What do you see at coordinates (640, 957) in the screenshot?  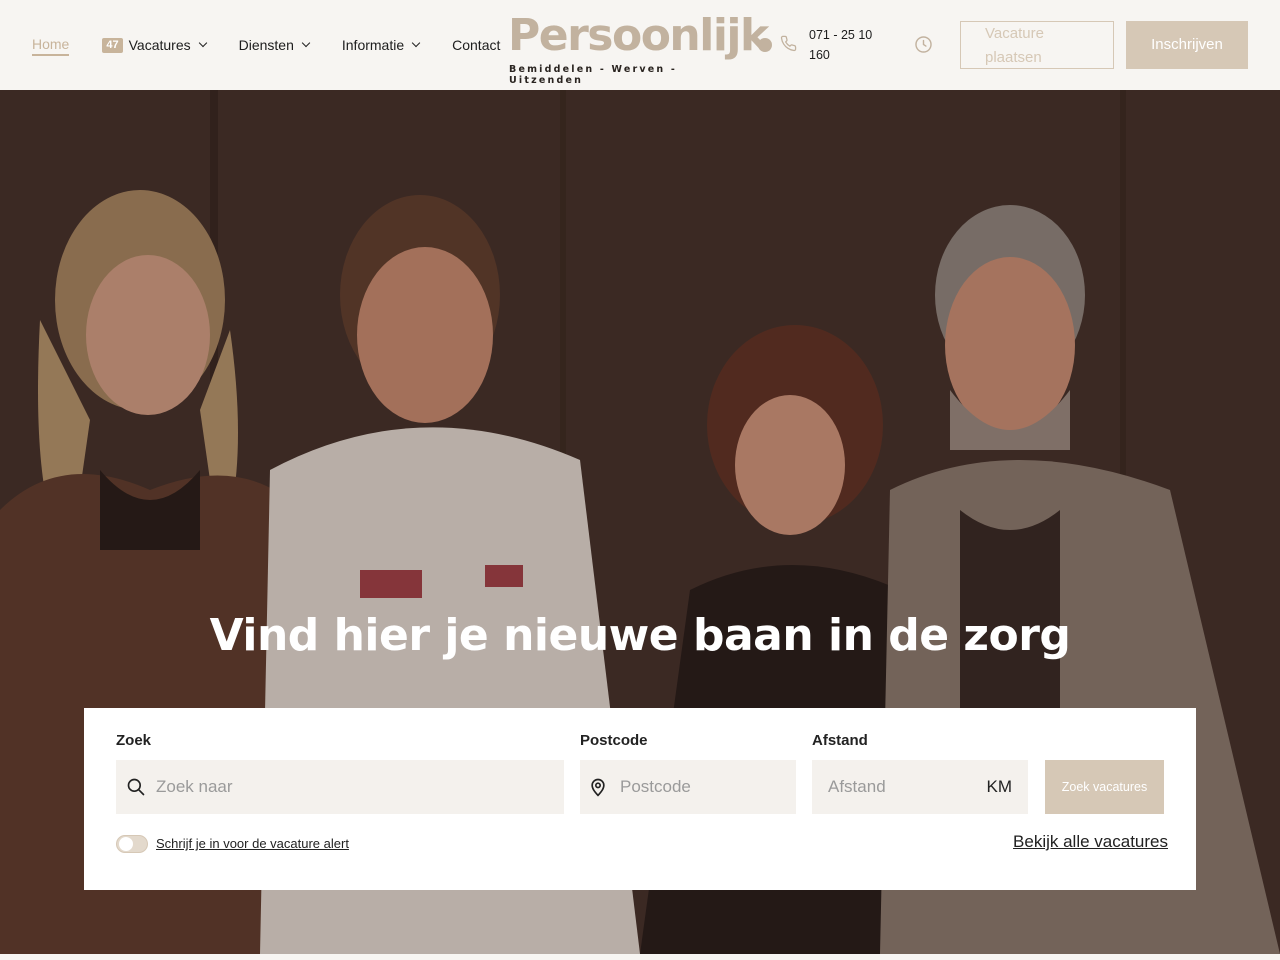 I see `bottom-strip` at bounding box center [640, 957].